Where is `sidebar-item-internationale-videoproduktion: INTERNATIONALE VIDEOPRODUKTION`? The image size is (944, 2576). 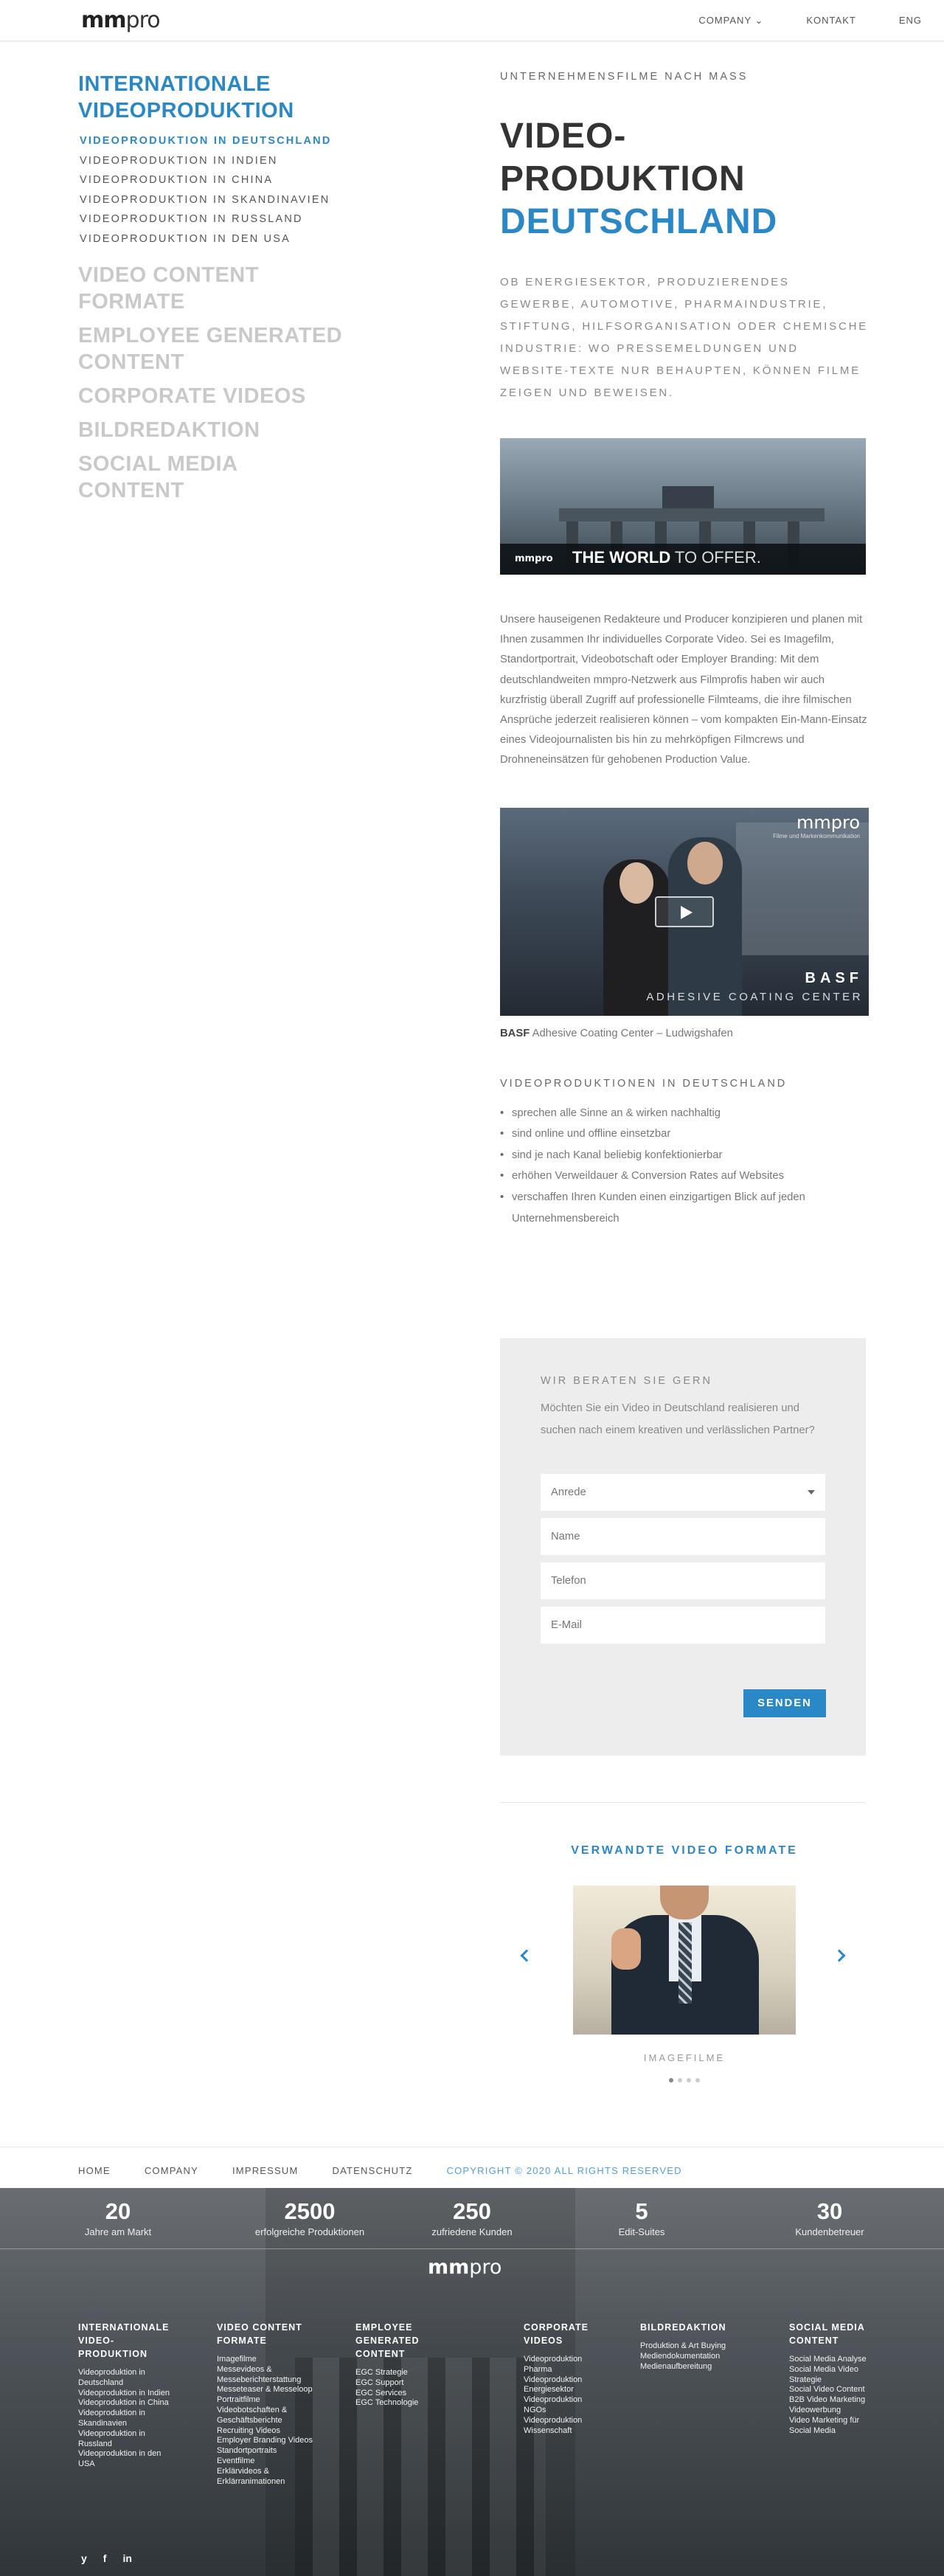 sidebar-item-internationale-videoproduktion: INTERNATIONALE VIDEOPRODUKTION is located at coordinates (203, 98).